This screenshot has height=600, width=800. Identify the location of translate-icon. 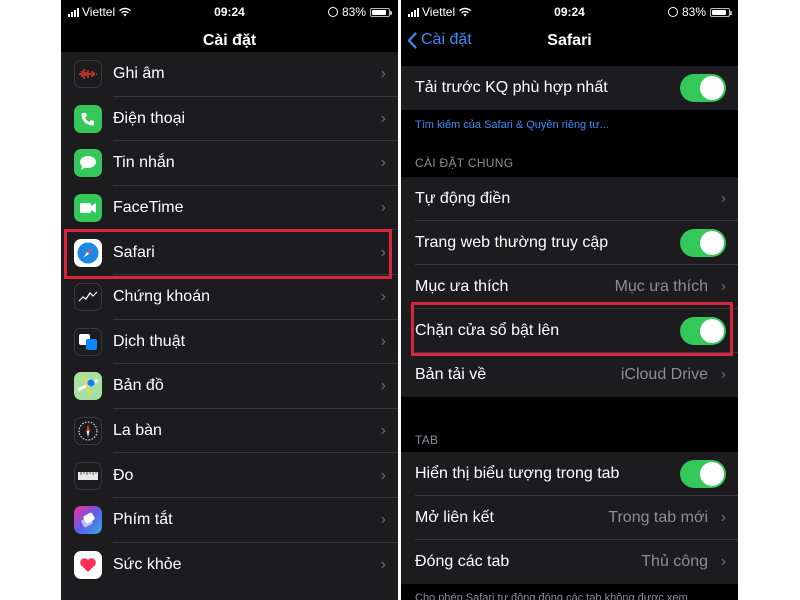
(88, 341).